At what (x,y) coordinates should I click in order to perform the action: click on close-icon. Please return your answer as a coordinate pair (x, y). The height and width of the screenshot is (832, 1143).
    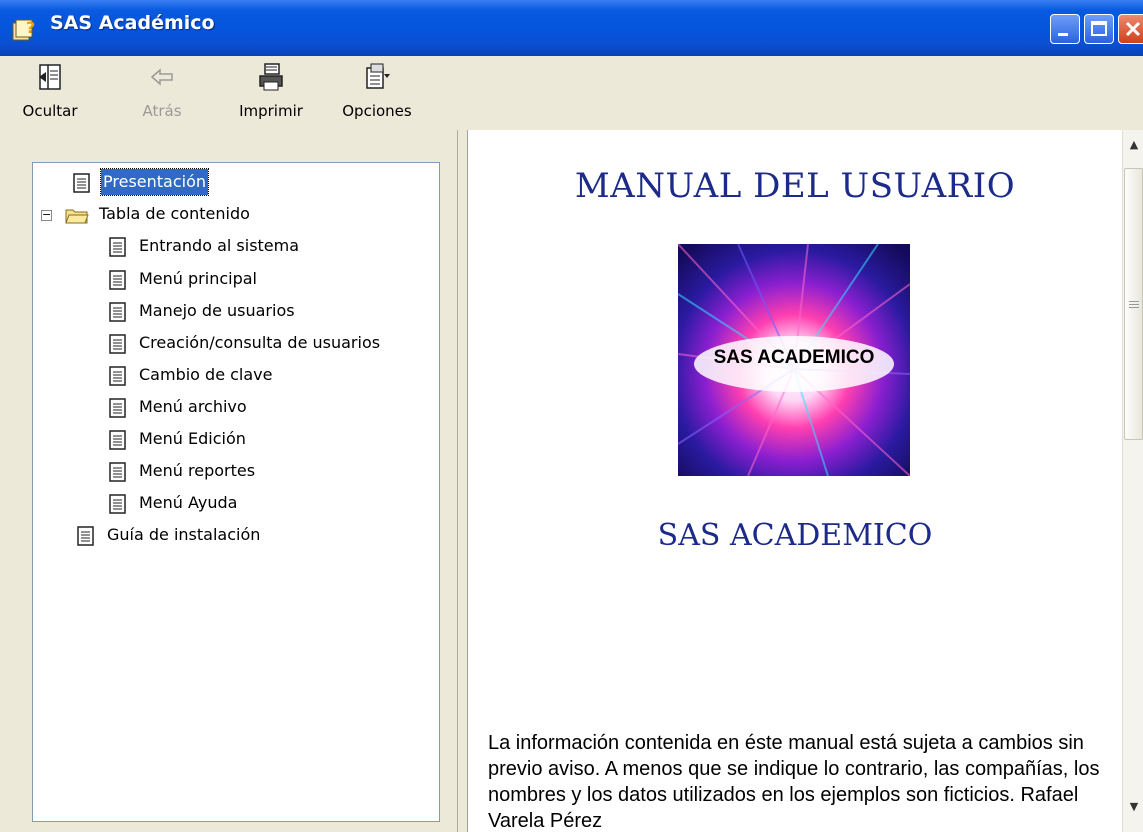
    Looking at the image, I should click on (1133, 29).